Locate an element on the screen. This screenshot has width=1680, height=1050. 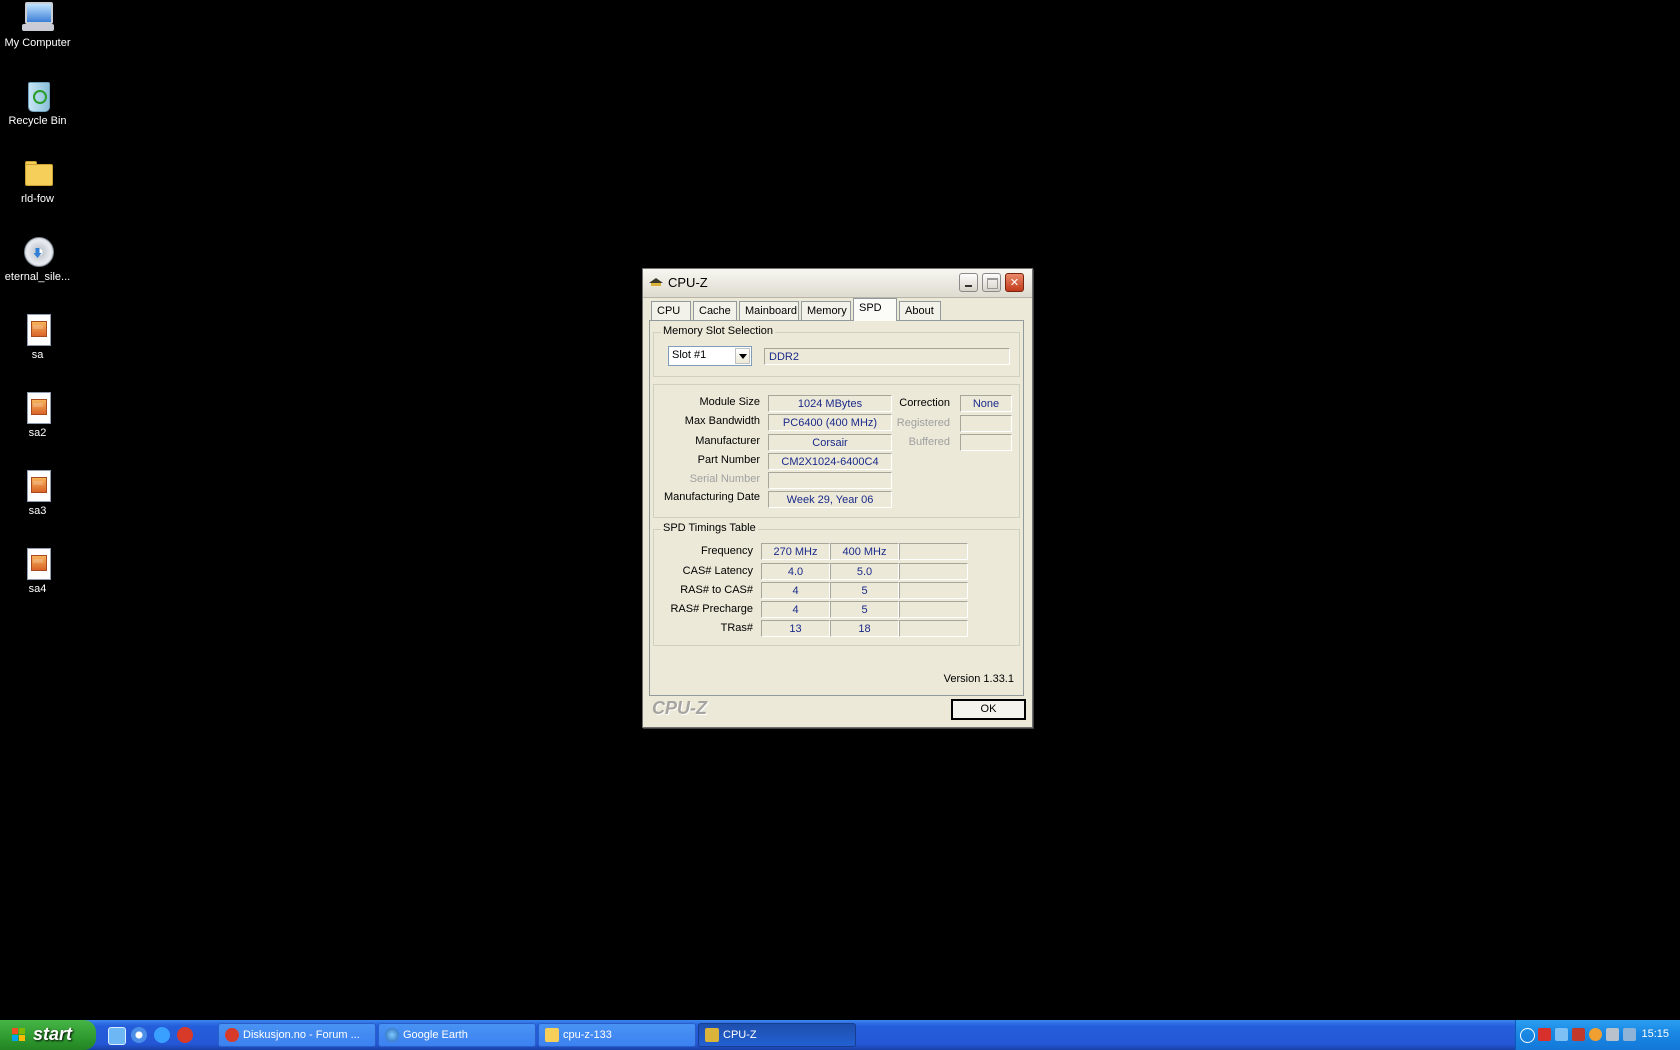
desktop-icon-label: sa is located at coordinates (37, 355).